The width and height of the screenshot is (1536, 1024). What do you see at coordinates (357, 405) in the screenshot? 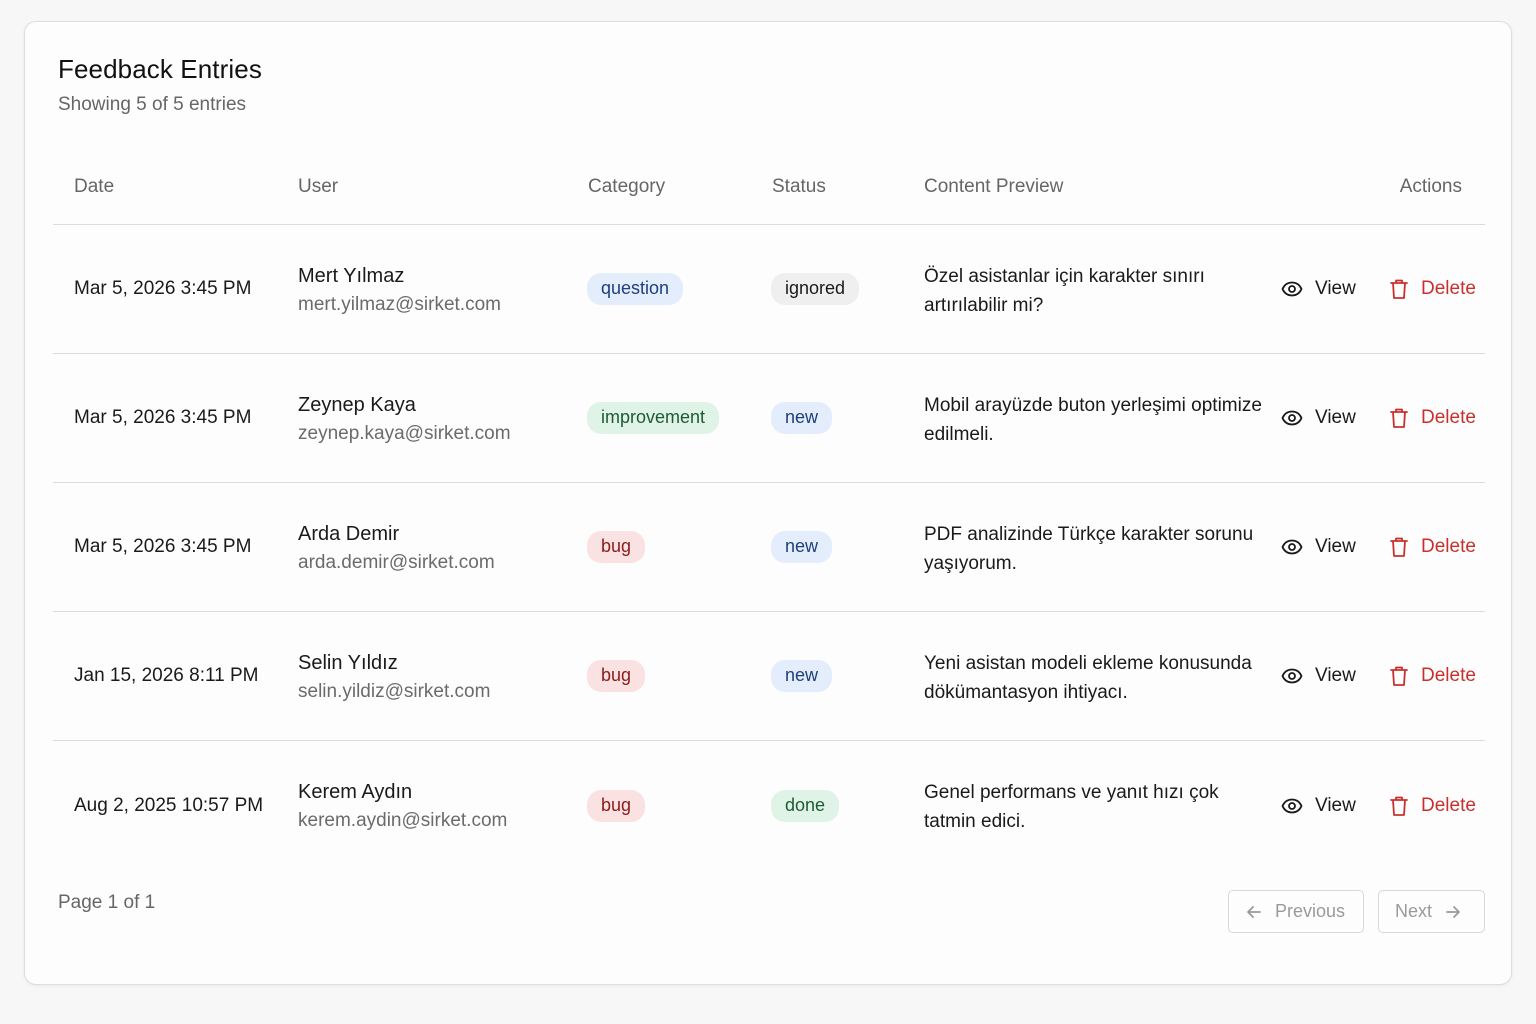
I see `user-name: Zeynep Kaya` at bounding box center [357, 405].